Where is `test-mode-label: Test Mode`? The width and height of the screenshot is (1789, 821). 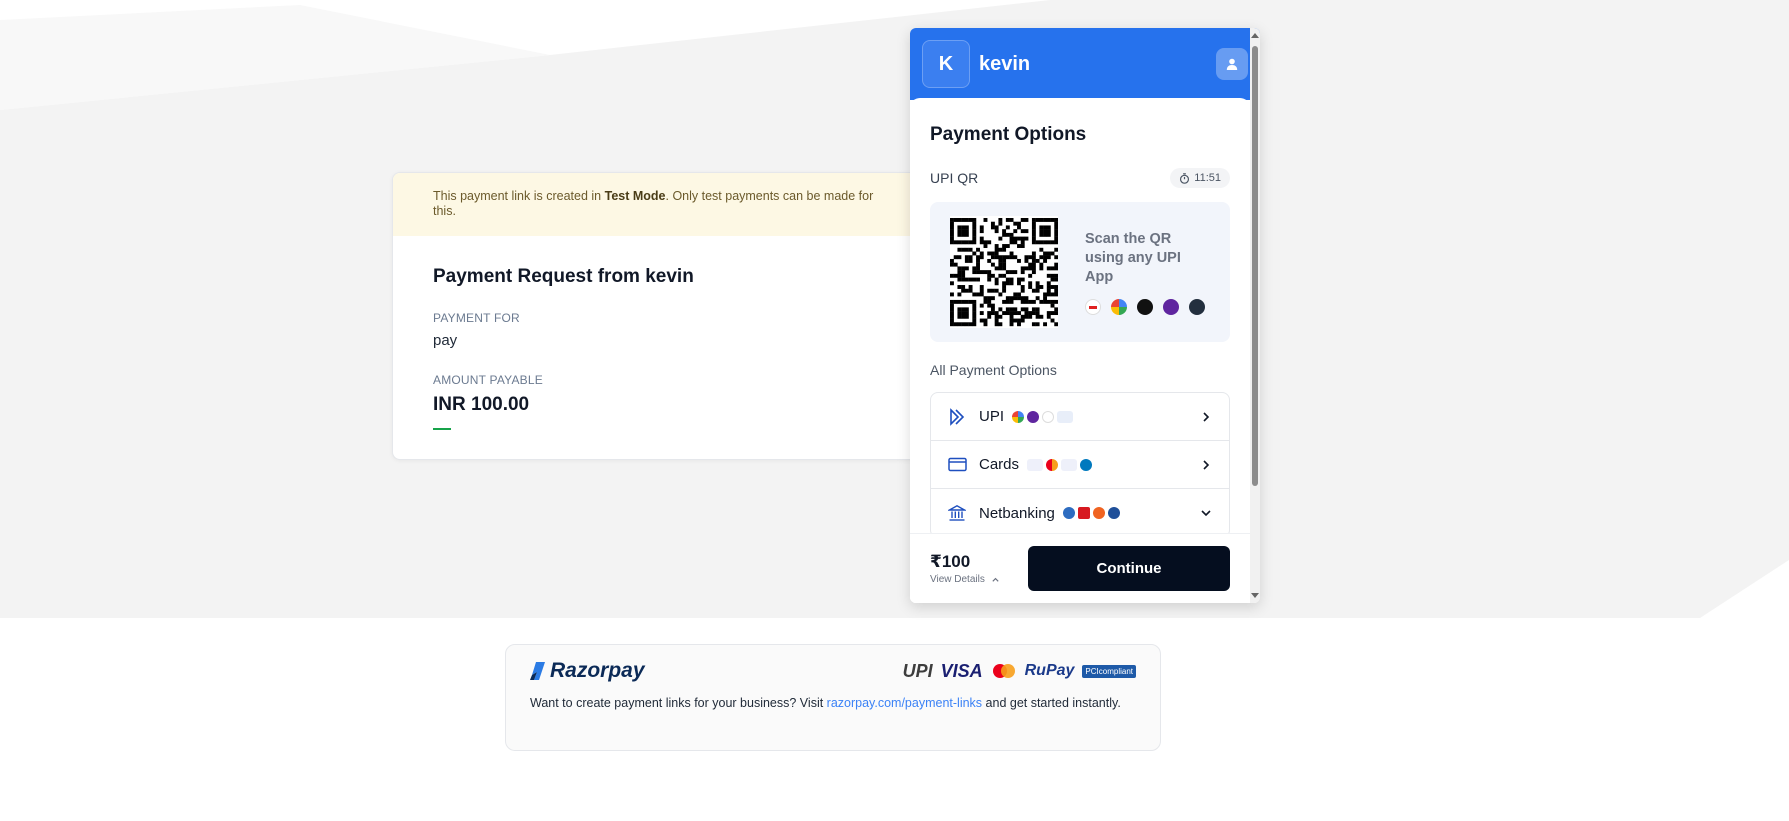
test-mode-label: Test Mode is located at coordinates (635, 196).